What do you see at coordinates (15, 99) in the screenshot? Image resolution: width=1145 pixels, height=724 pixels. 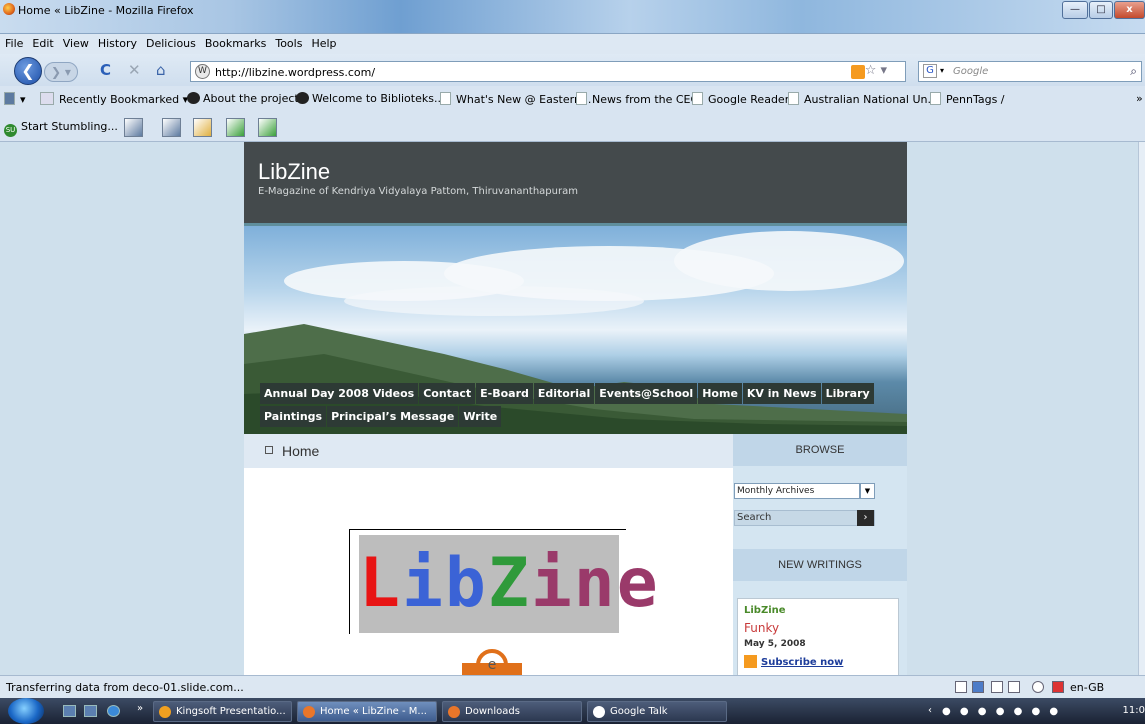 I see `bookmarks-menu-icon: ▾` at bounding box center [15, 99].